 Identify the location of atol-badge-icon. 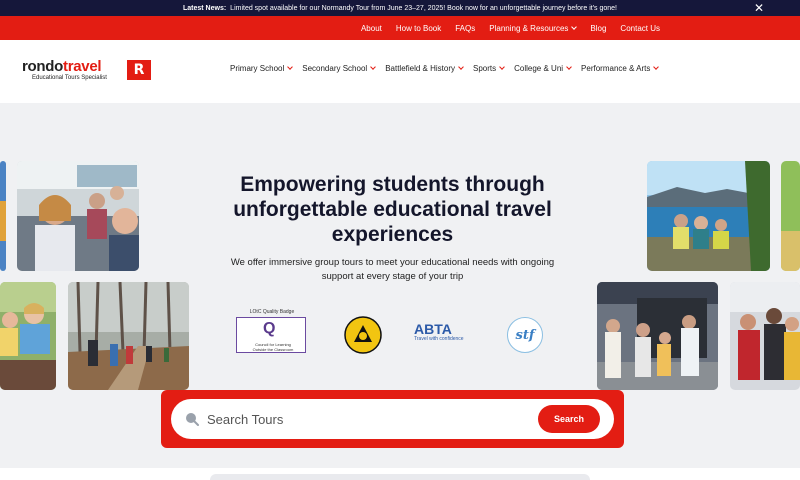
(363, 335).